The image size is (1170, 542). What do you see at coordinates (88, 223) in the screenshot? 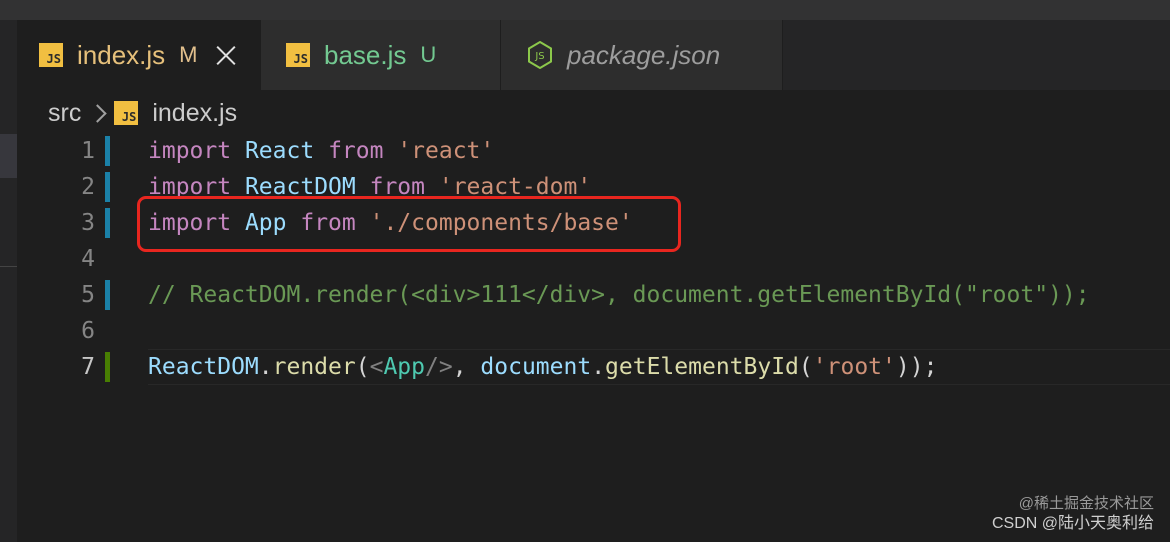
I see `line-number: 3` at bounding box center [88, 223].